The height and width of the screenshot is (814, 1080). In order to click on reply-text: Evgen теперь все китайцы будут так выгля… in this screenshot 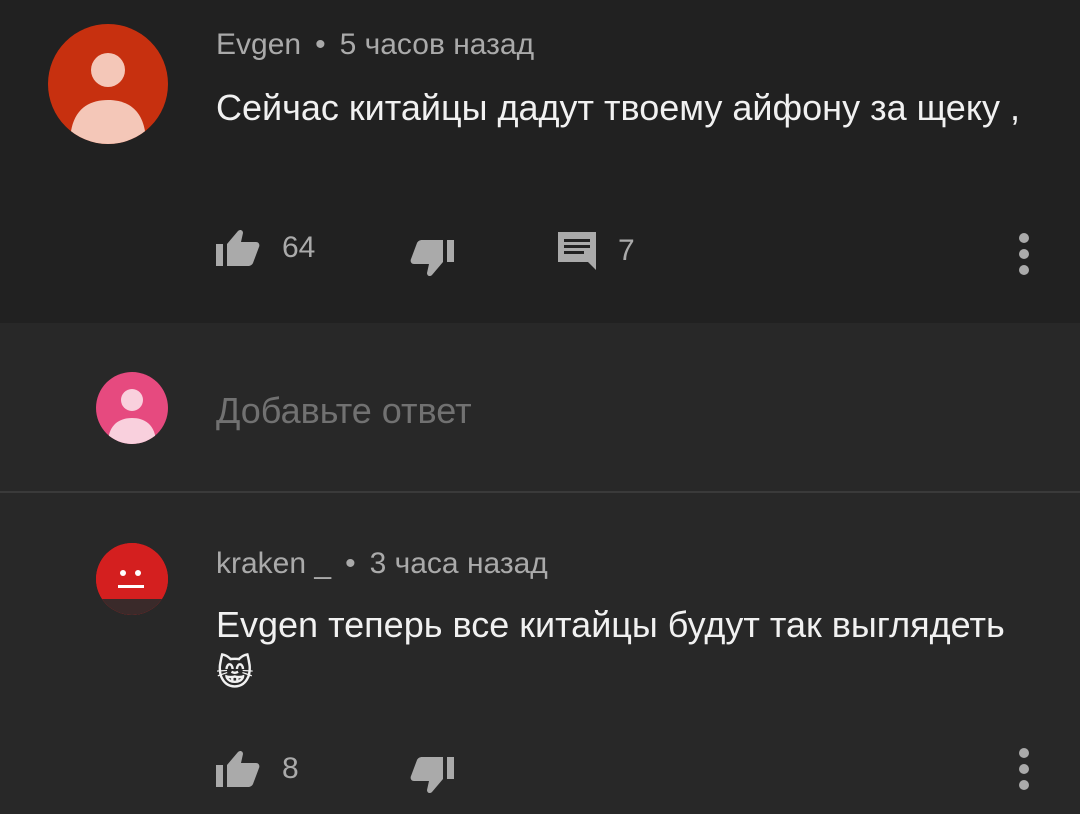, I will do `click(610, 624)`.